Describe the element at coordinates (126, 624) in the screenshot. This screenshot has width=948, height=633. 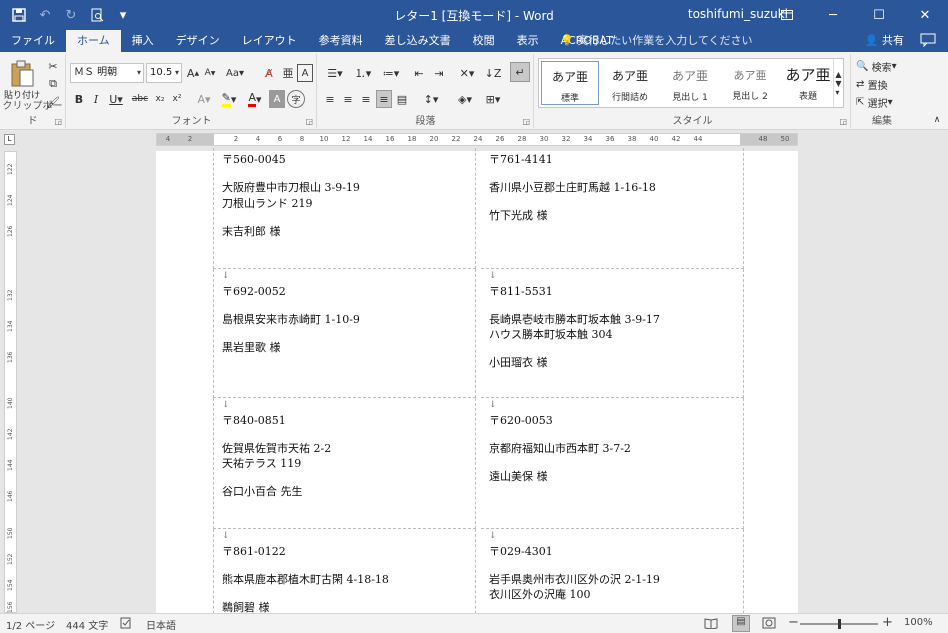
I see `proofing-icon` at that location.